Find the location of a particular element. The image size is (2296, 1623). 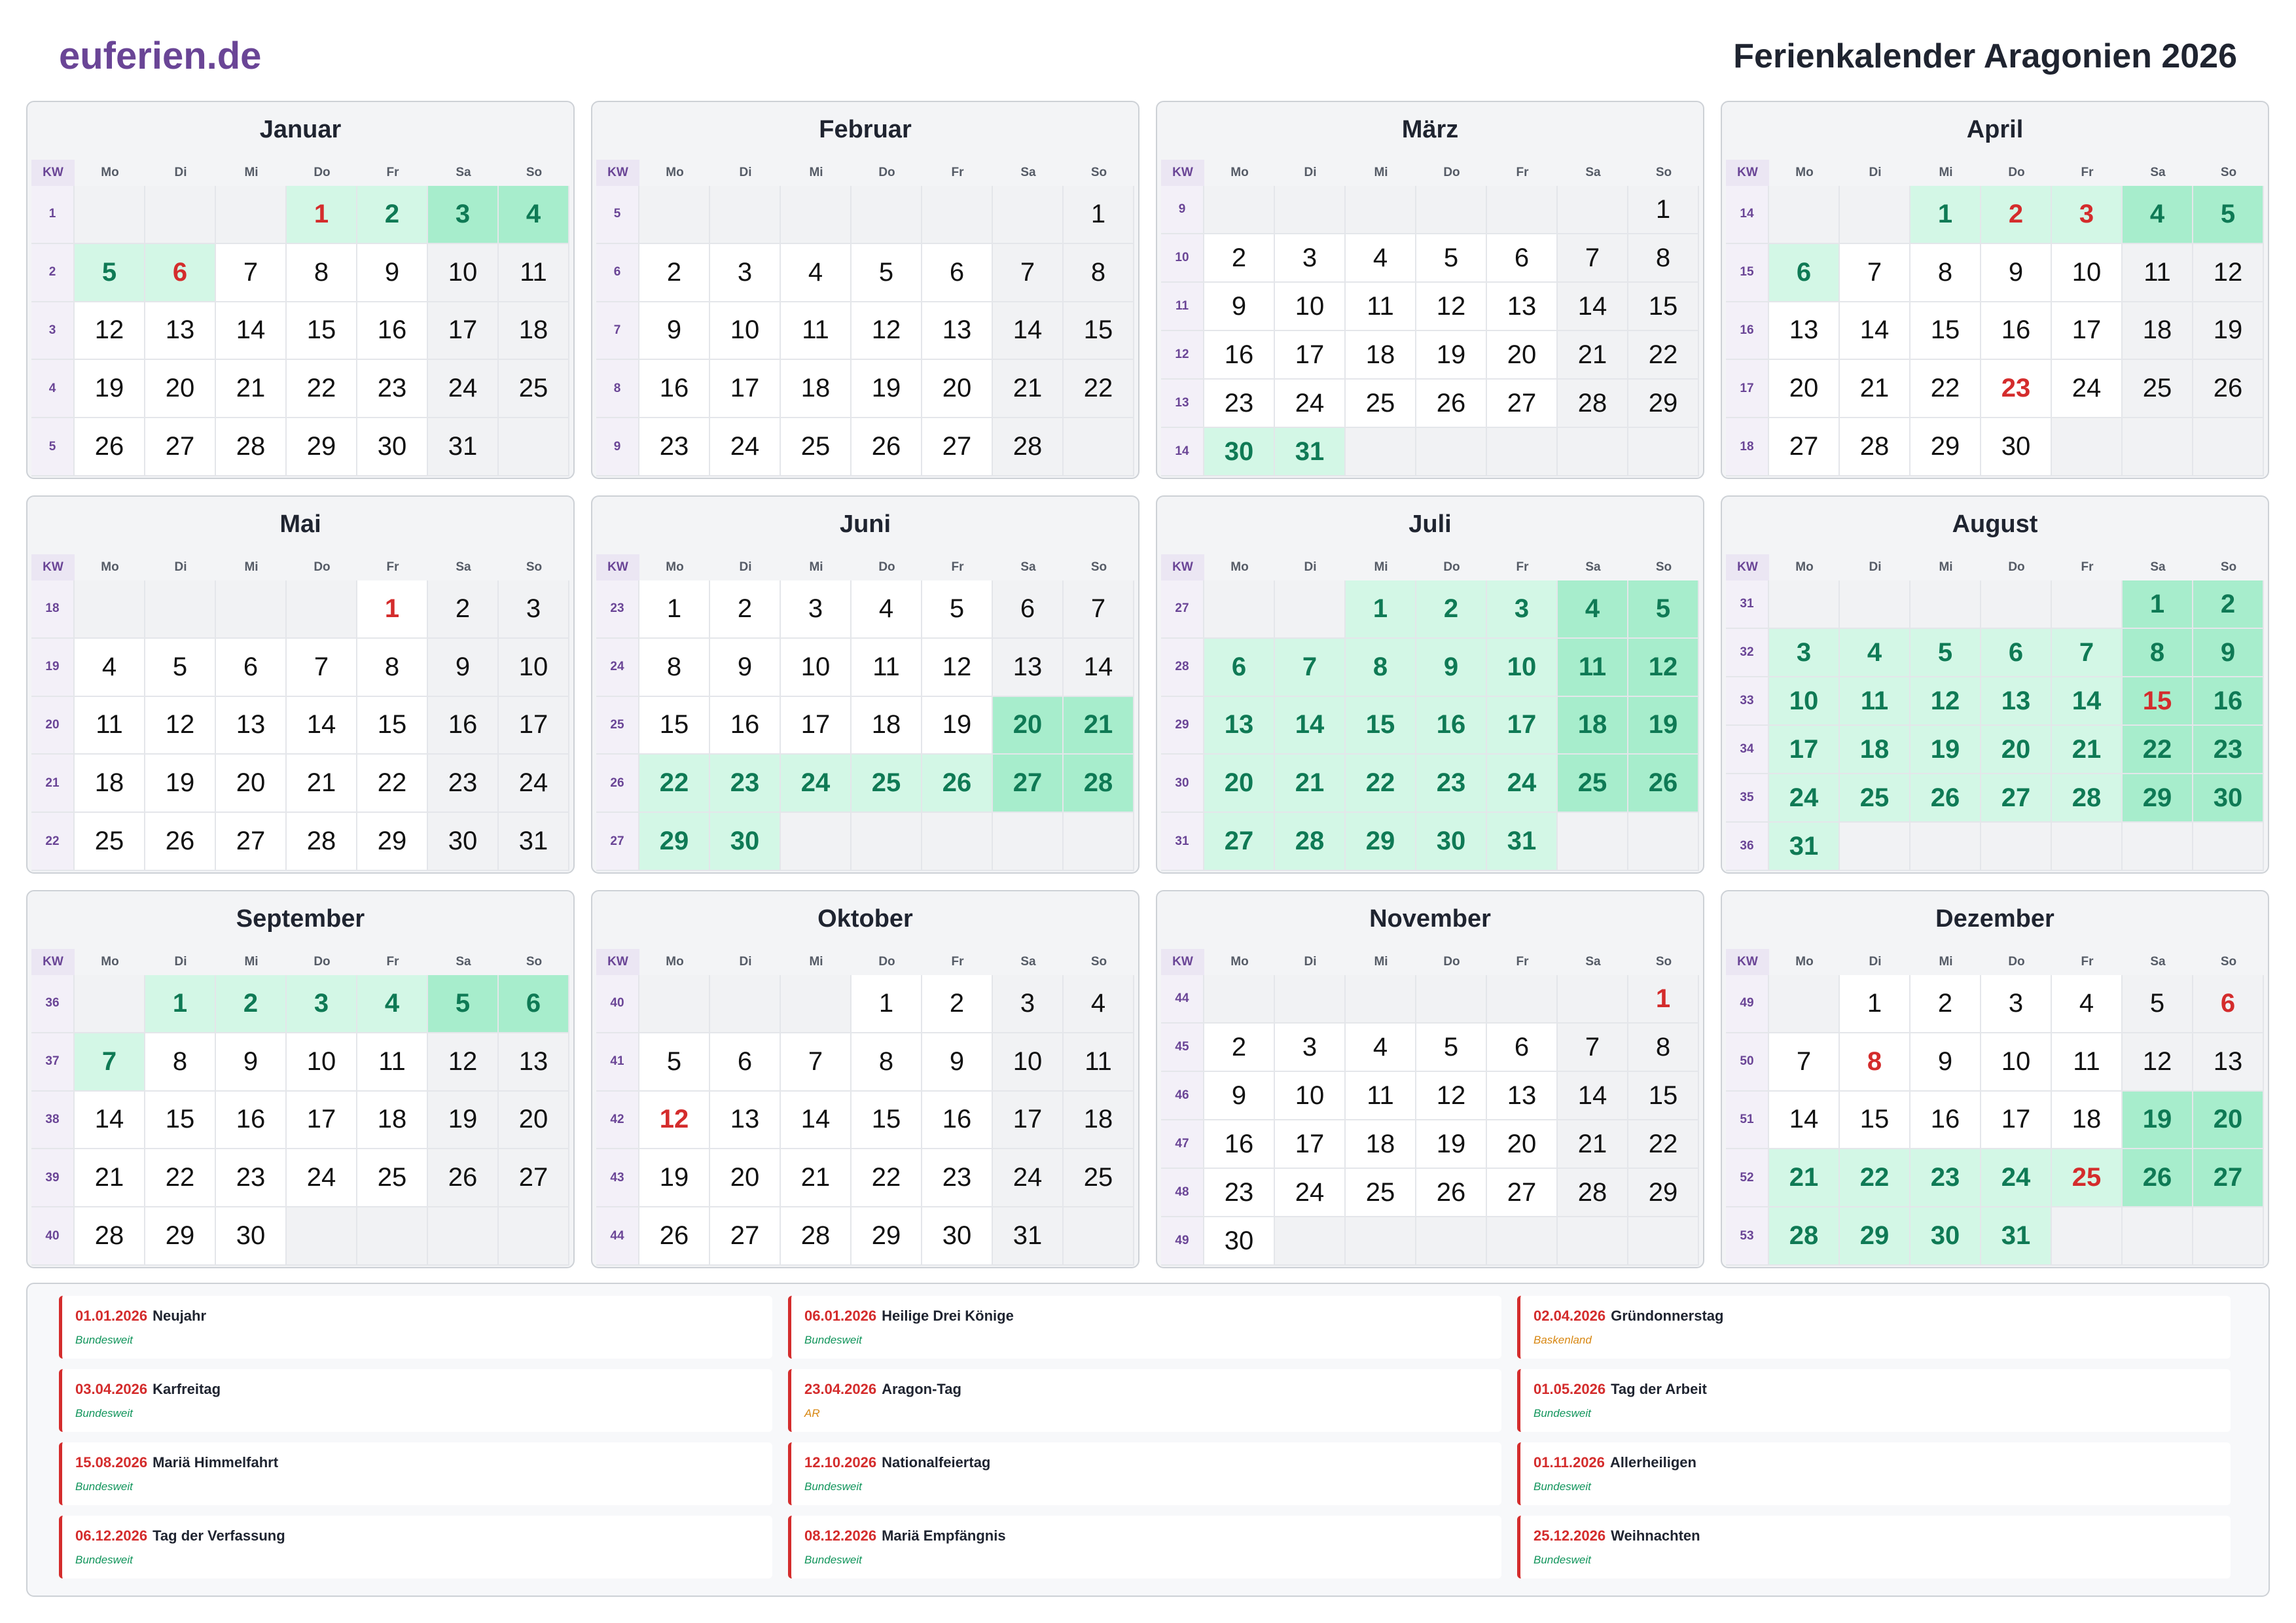

vacation-day-cell: 18 is located at coordinates (1593, 725).